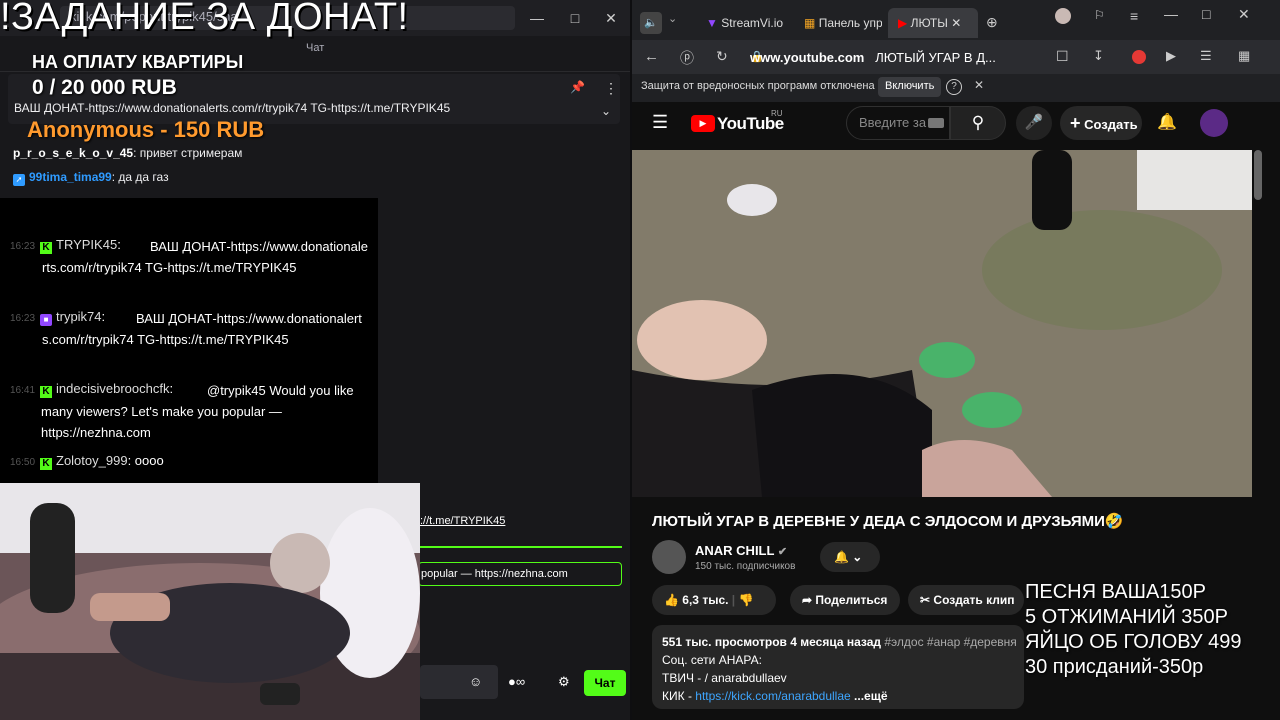  I want to click on youtube-icon: ▶, so click(903, 23).